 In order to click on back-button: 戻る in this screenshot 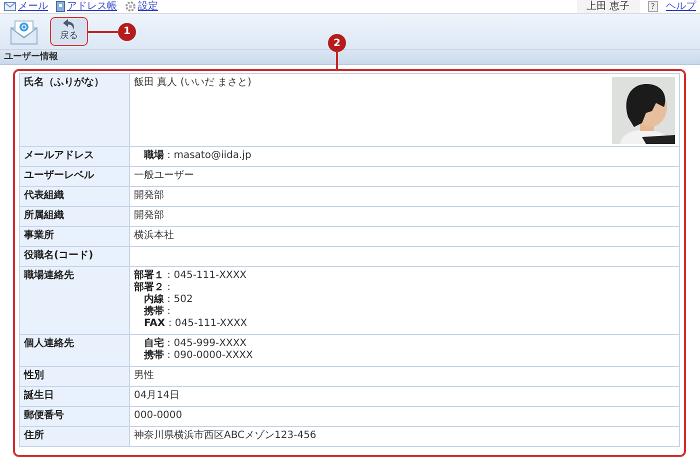, I will do `click(69, 31)`.